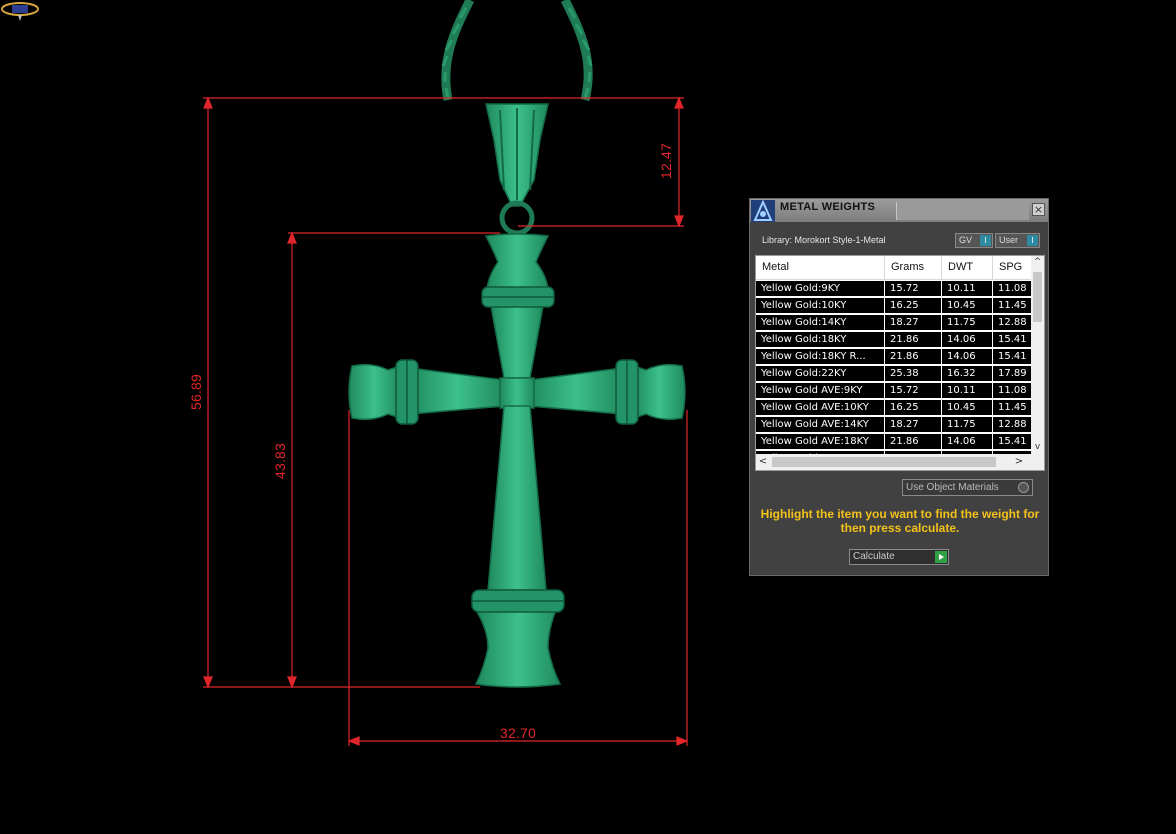 The height and width of the screenshot is (834, 1176). Describe the element at coordinates (196, 392) in the screenshot. I see `total-height-label: 56.89` at that location.